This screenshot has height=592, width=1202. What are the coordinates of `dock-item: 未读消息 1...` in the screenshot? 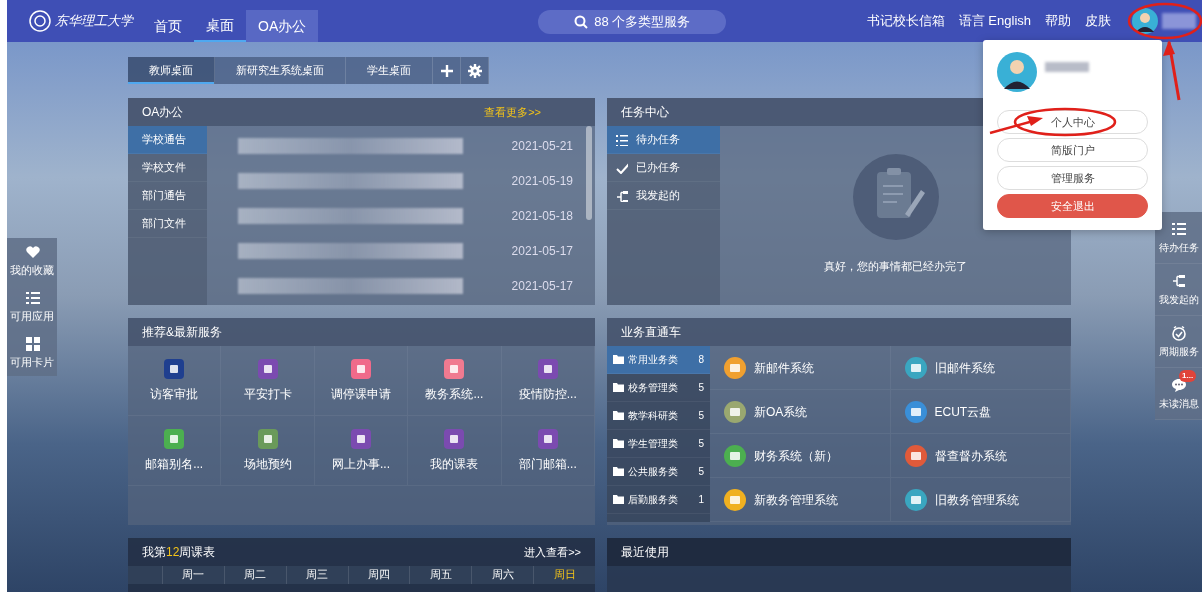 It's located at (1178, 394).